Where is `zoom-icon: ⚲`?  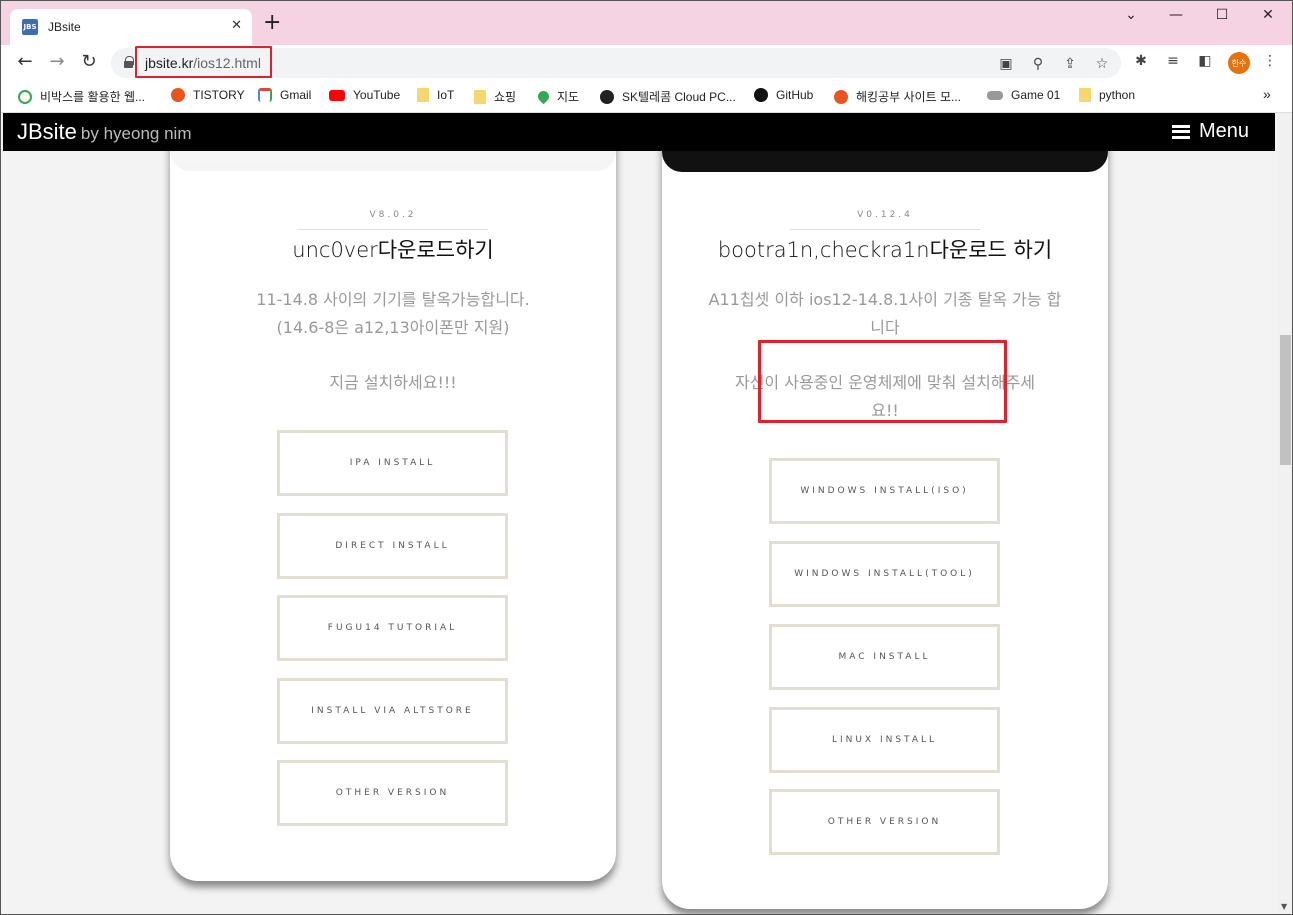 zoom-icon: ⚲ is located at coordinates (1038, 64).